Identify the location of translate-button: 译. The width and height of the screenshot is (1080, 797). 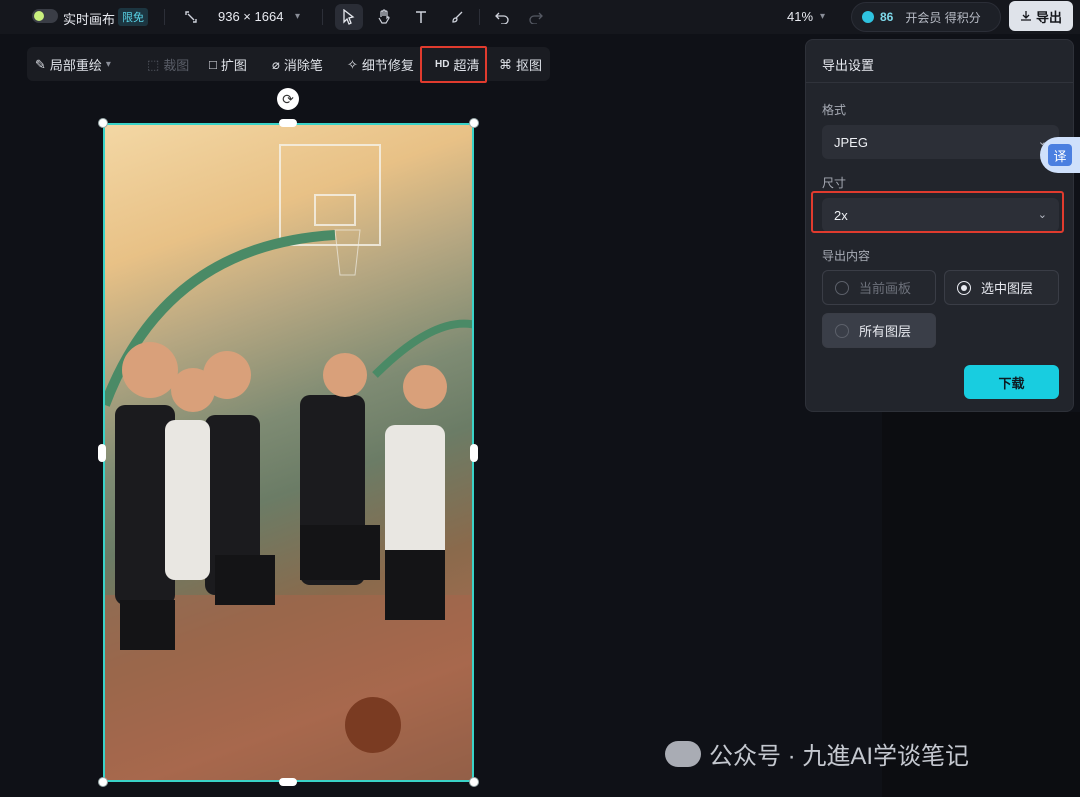
(1060, 155).